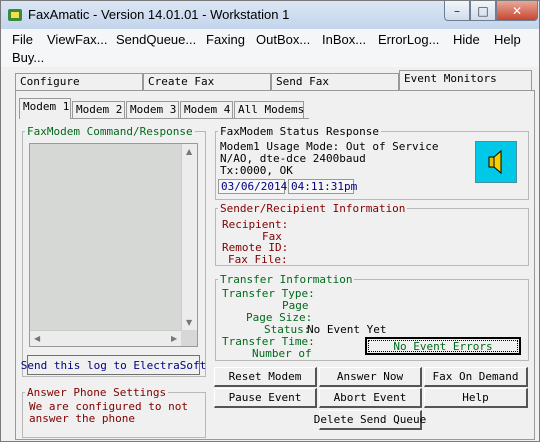  I want to click on speaker-glyph-icon, so click(495, 162).